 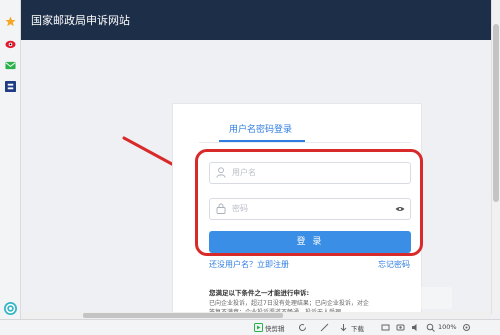 I want to click on tab-username-password-login: 用户名密码登录, so click(x=260, y=128).